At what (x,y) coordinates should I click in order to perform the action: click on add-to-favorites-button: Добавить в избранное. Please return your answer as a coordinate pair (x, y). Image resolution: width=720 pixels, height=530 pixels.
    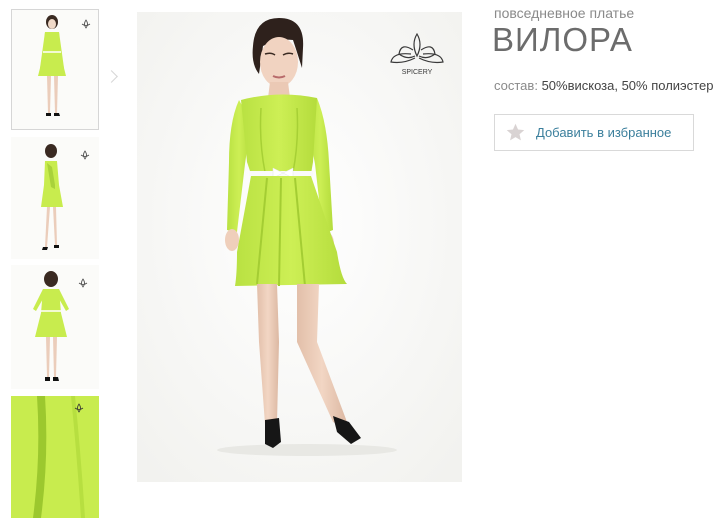
    Looking at the image, I should click on (594, 132).